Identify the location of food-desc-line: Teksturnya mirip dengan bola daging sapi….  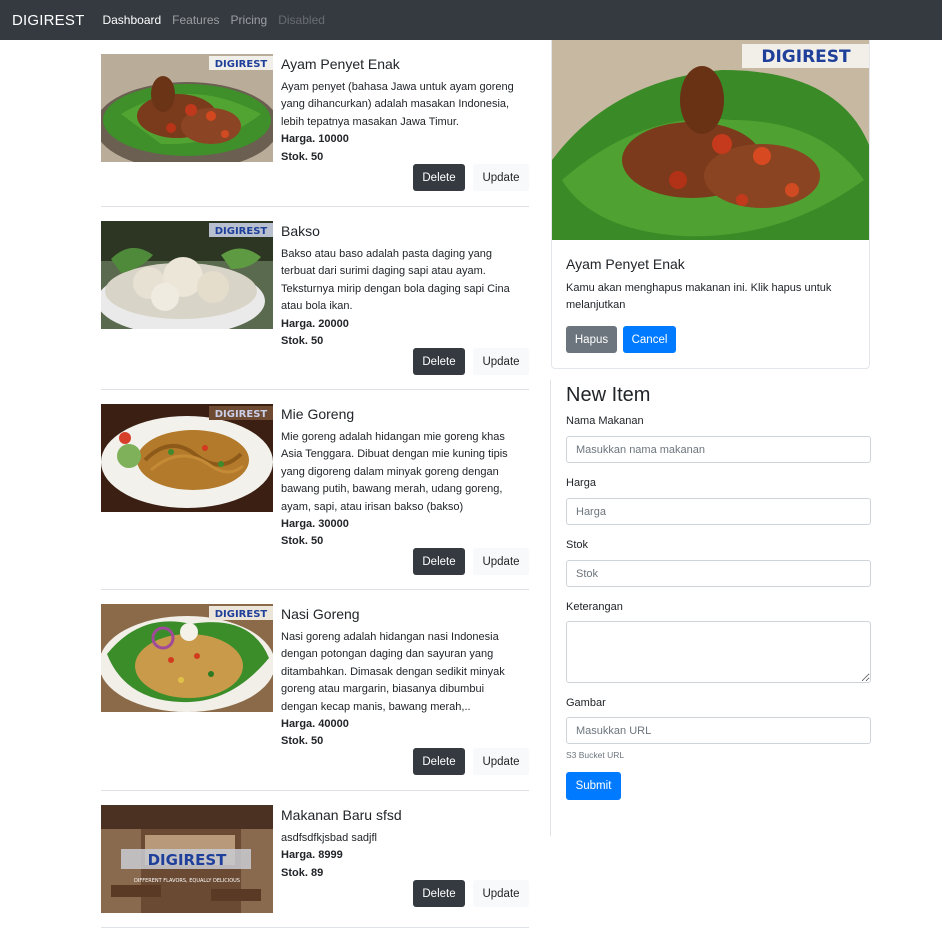
(395, 288).